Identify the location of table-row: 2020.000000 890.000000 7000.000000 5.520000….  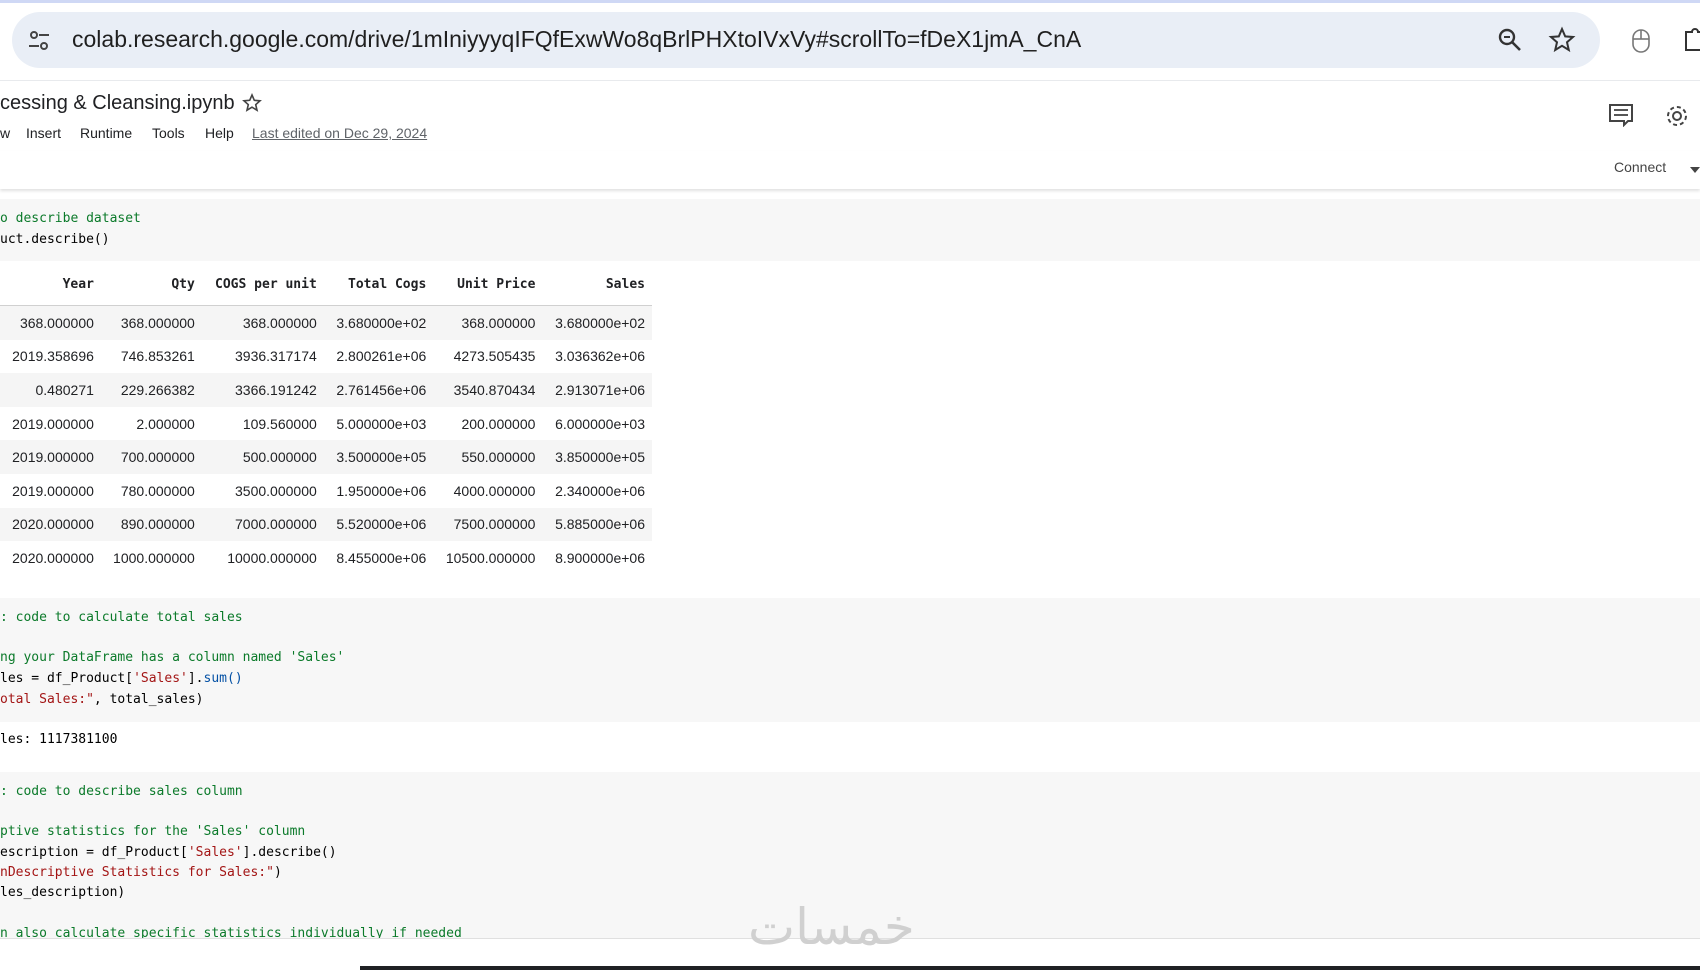
(326, 524).